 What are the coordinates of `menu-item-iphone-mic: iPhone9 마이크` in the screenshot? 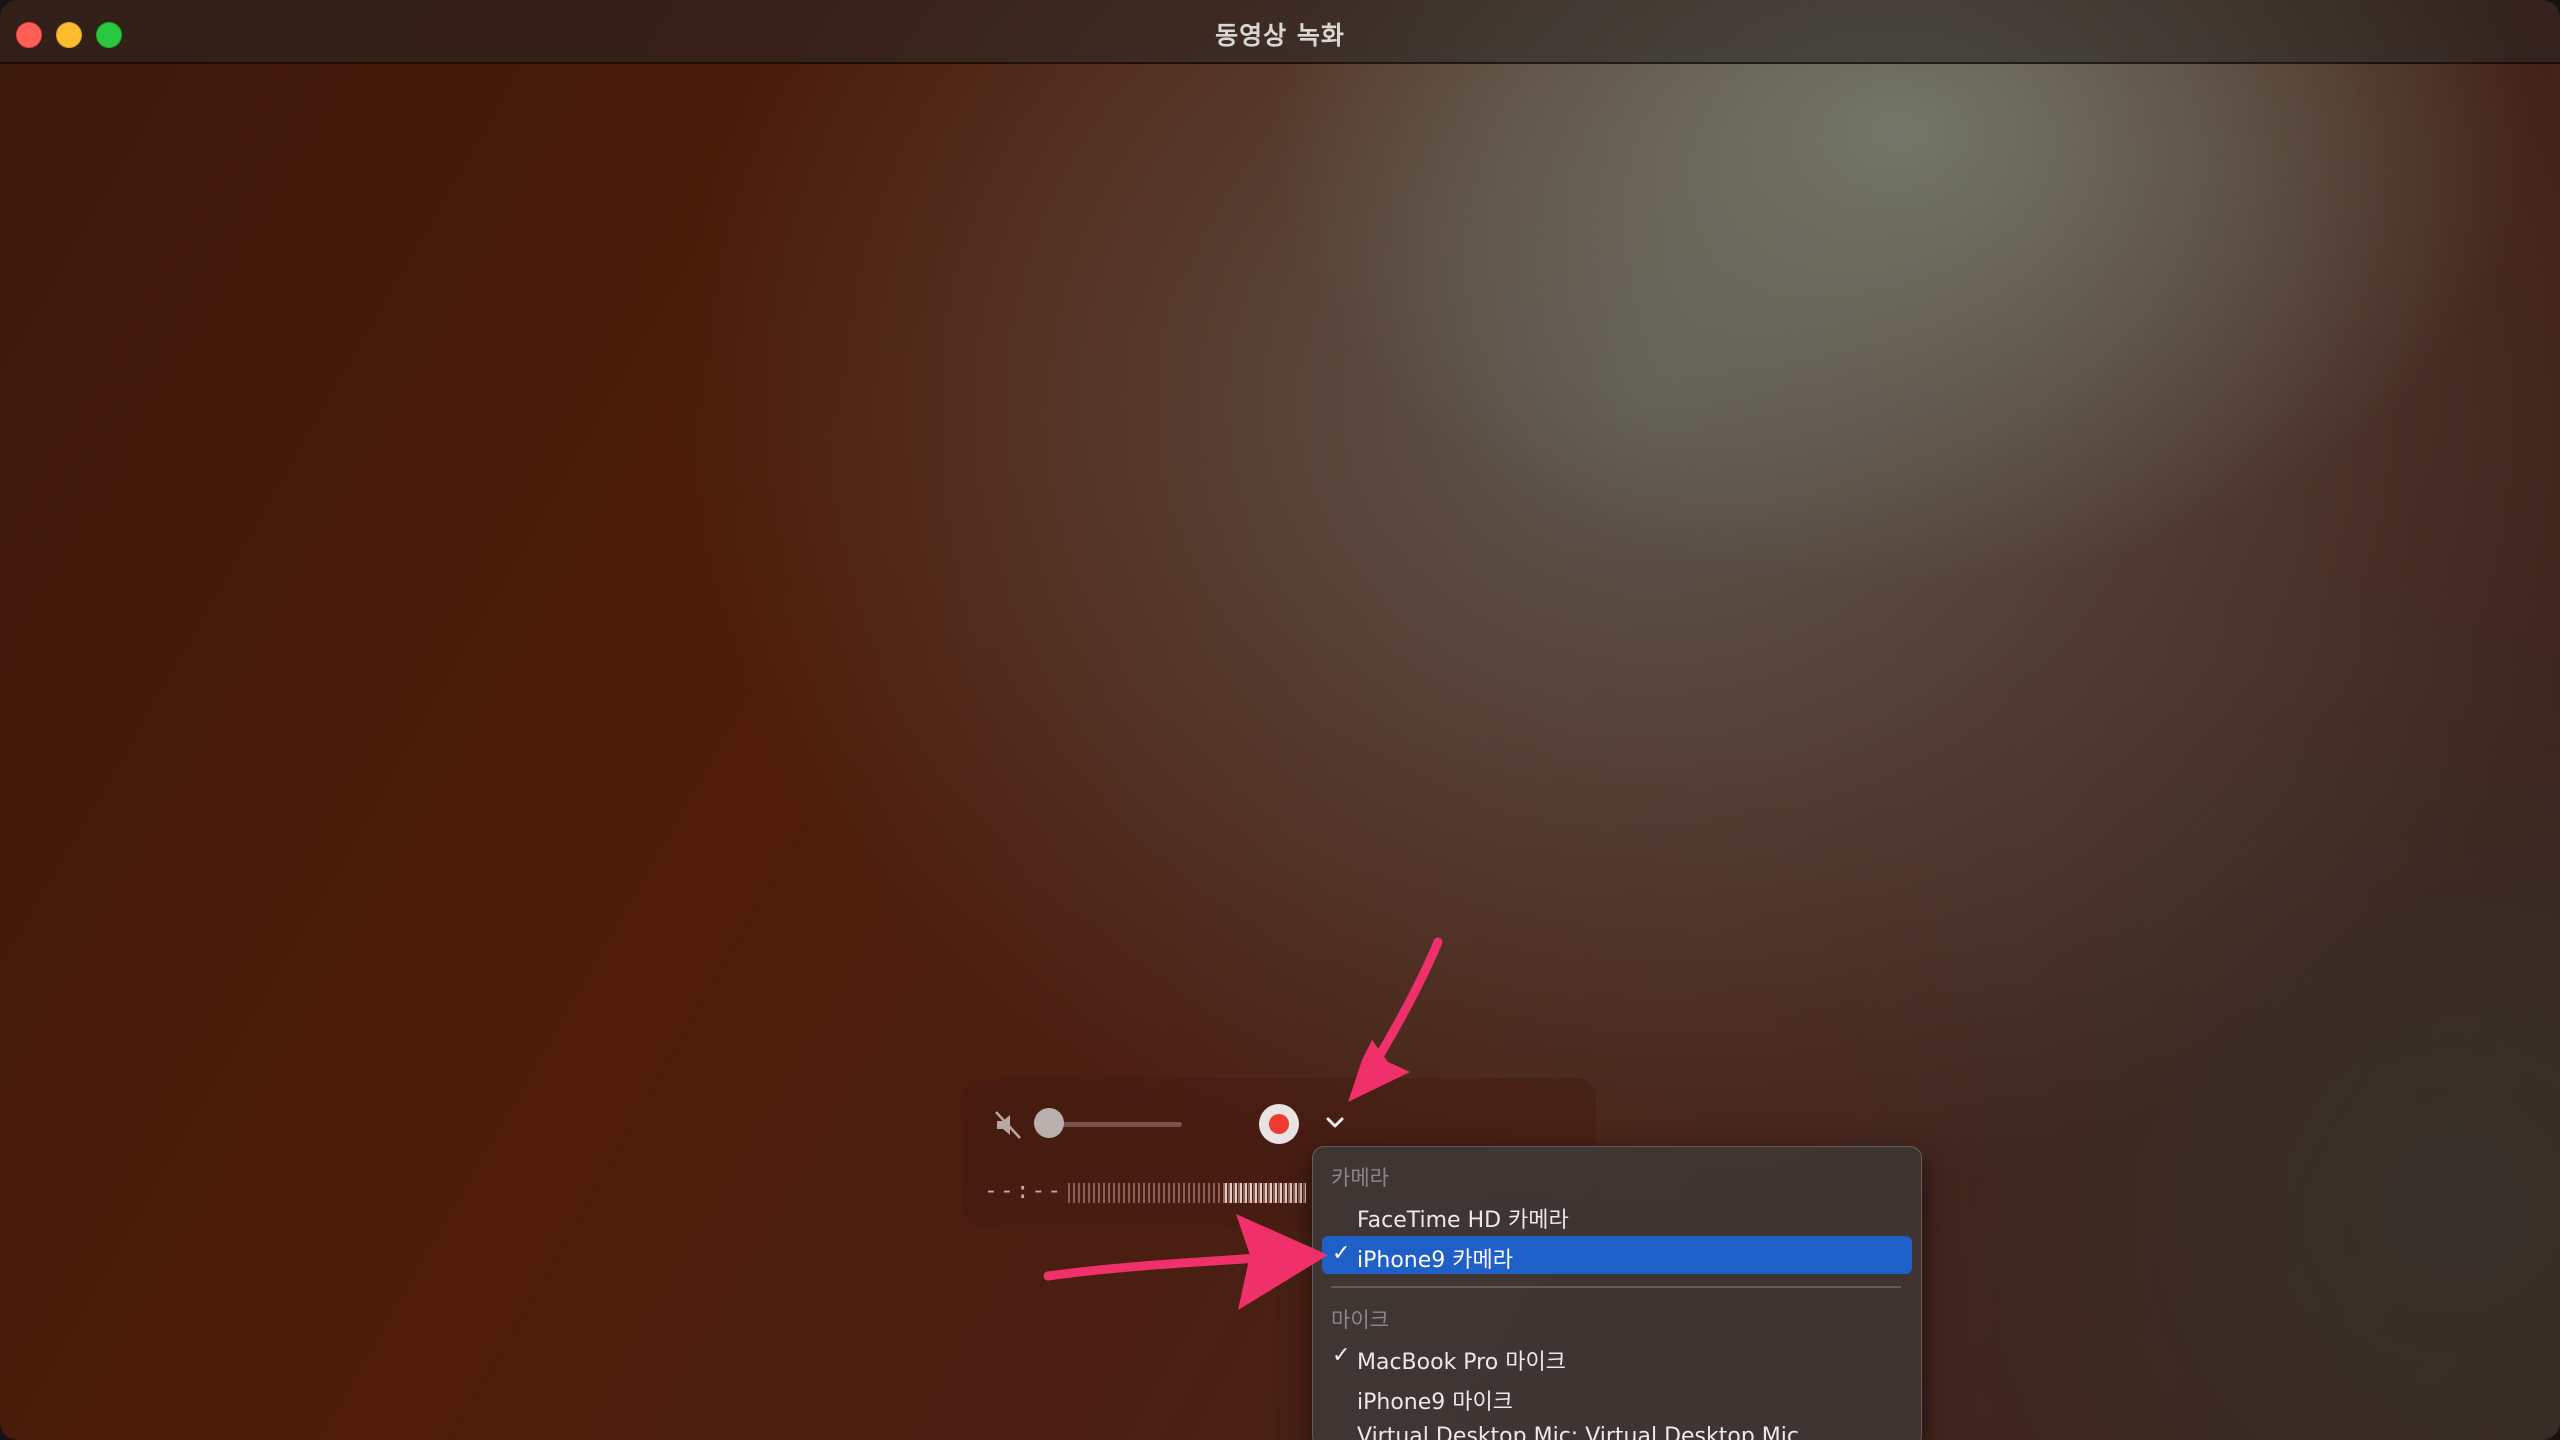 It's located at (1617, 1397).